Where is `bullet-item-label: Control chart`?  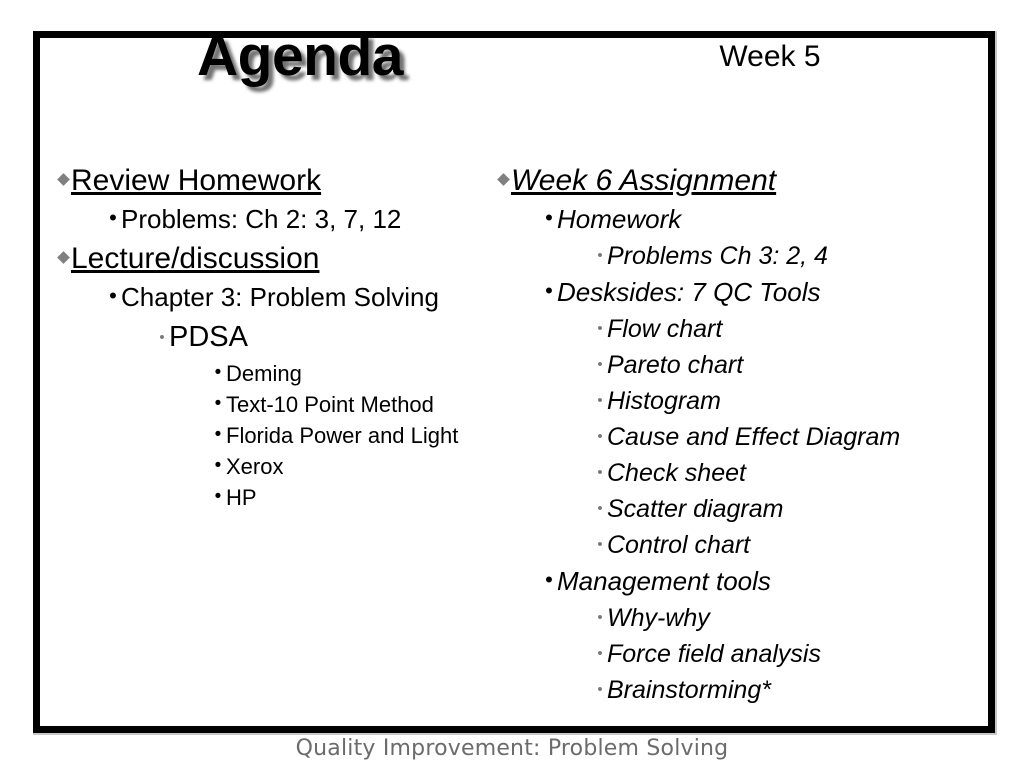 bullet-item-label: Control chart is located at coordinates (679, 545).